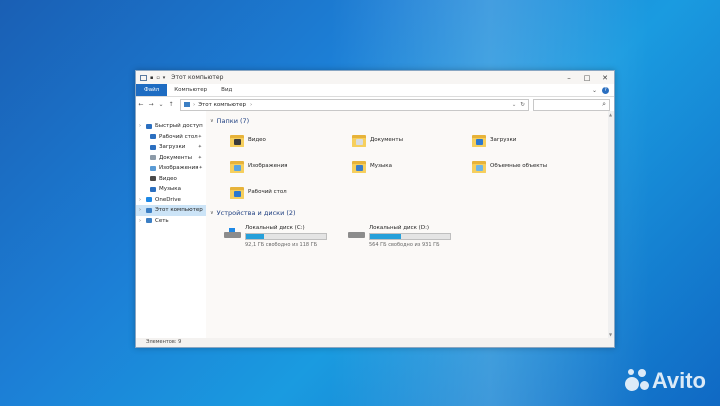 This screenshot has height=406, width=720. I want to click on download-icon, so click(153, 147).